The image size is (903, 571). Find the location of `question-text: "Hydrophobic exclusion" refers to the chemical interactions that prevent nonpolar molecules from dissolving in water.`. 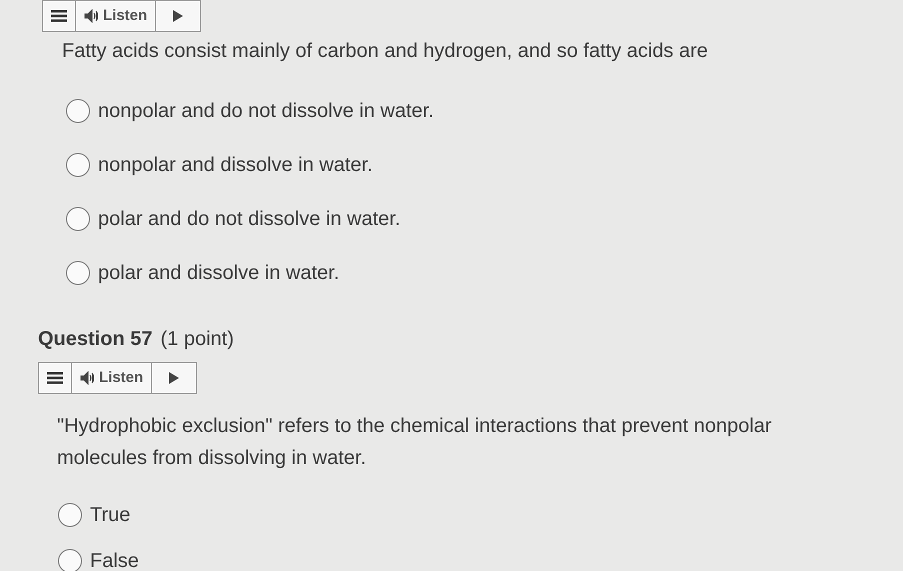

question-text: "Hydrophobic exclusion" refers to the chemical interactions that prevent nonpolar molecules from dissolving in water. is located at coordinates (415, 442).